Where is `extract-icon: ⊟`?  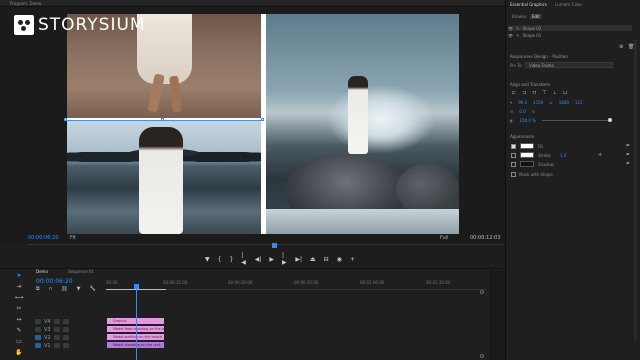
extract-icon: ⊟ is located at coordinates (326, 259).